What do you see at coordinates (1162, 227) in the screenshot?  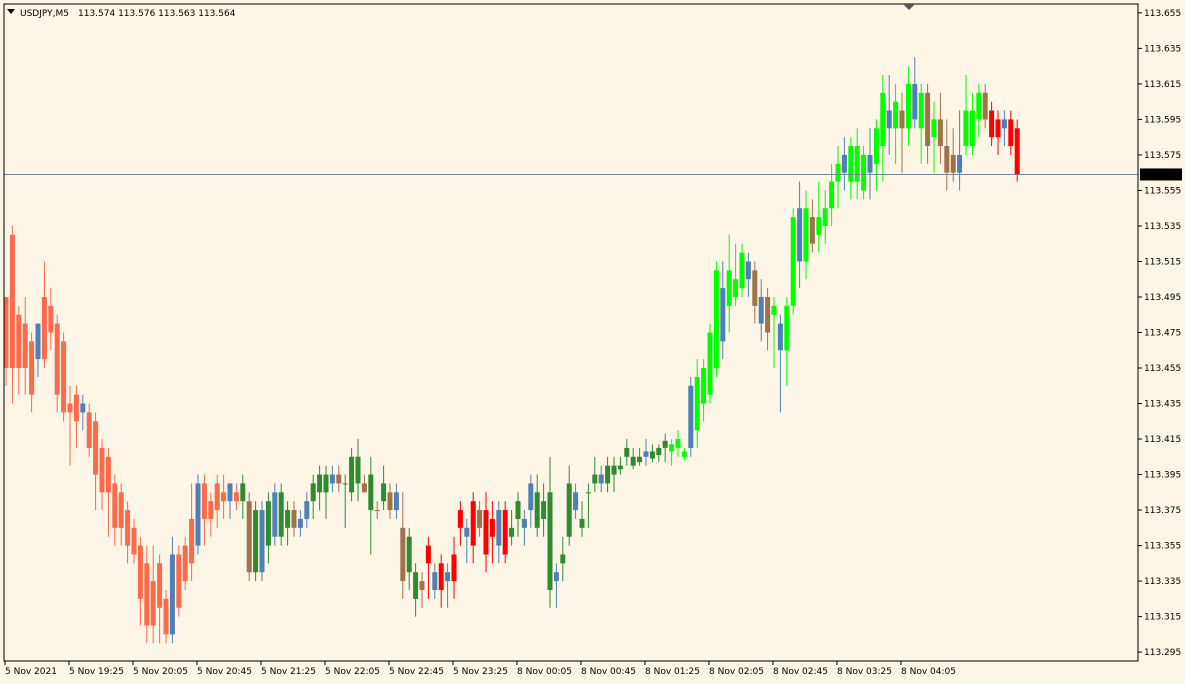 I see `price-tick-label: 113.535` at bounding box center [1162, 227].